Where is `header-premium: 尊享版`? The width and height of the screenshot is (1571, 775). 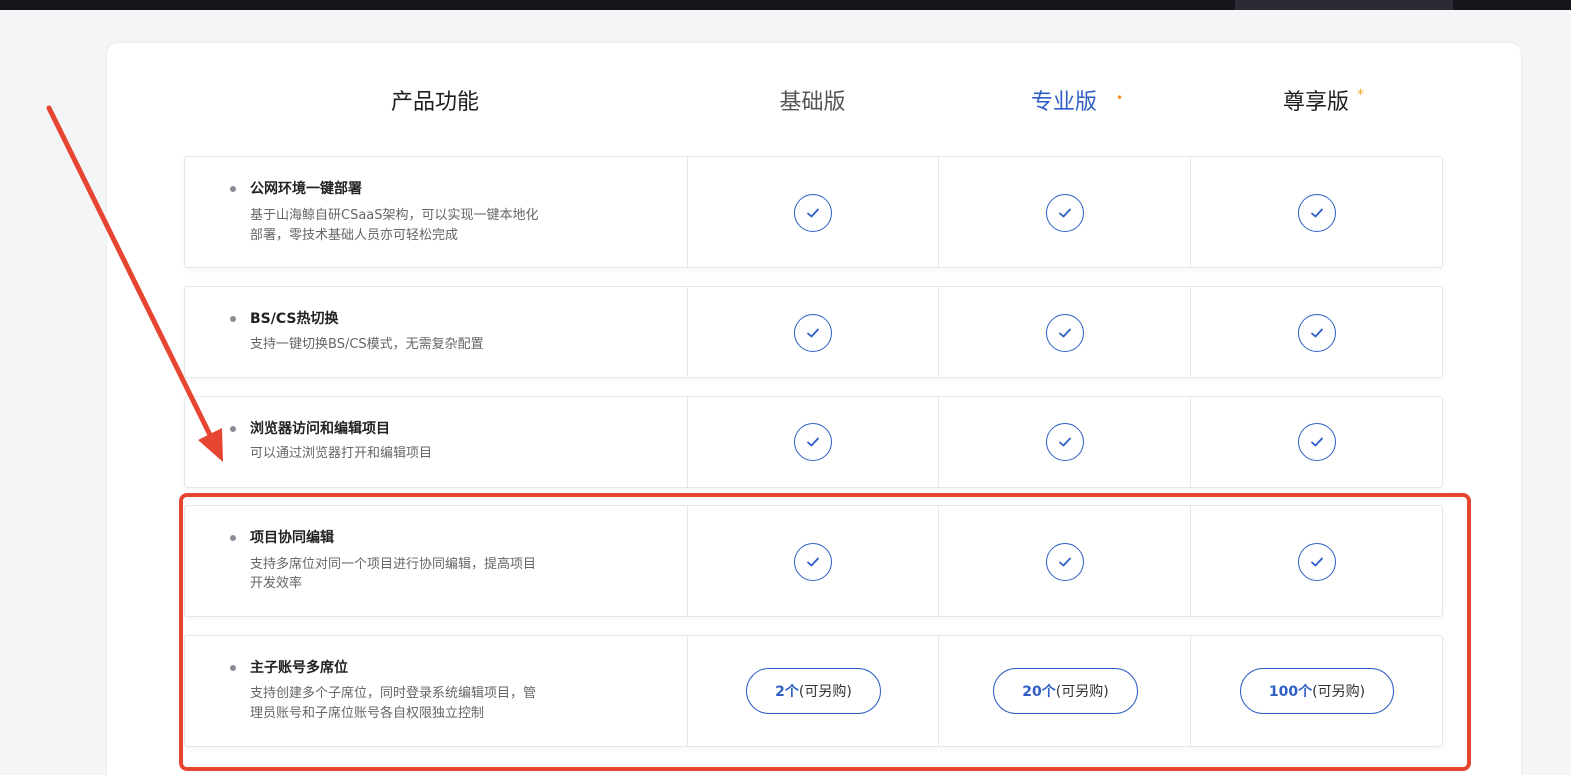
header-premium: 尊享版 is located at coordinates (1315, 102).